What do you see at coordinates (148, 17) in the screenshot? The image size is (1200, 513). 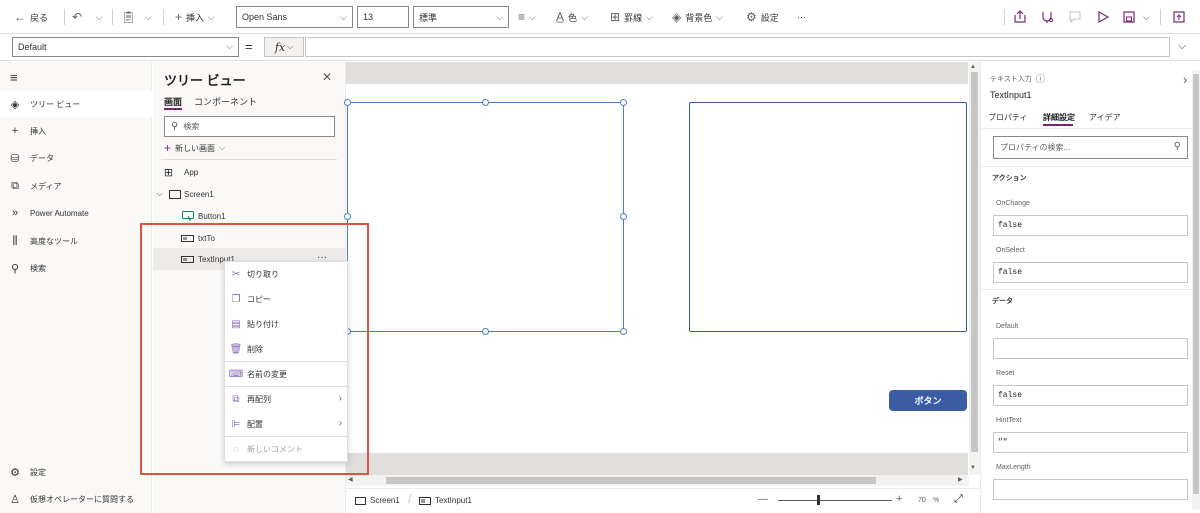 I see `paste-dropdown: ⌵` at bounding box center [148, 17].